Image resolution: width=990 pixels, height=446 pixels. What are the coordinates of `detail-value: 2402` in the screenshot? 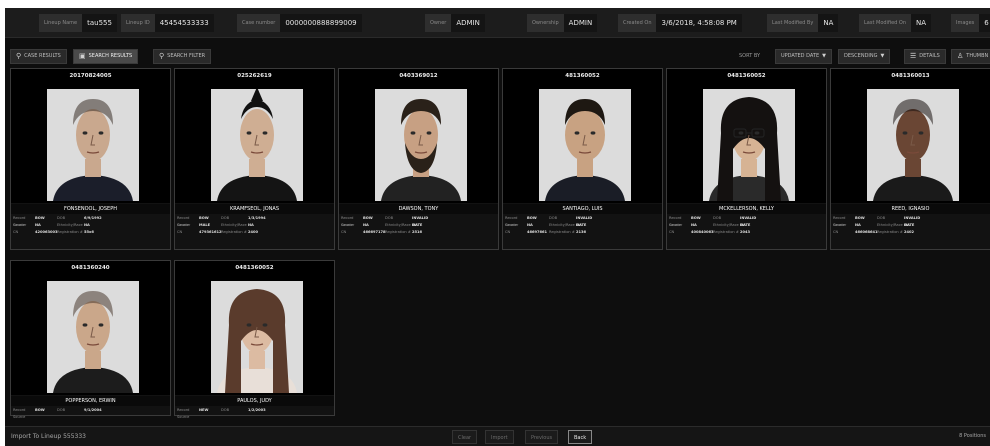 It's located at (909, 232).